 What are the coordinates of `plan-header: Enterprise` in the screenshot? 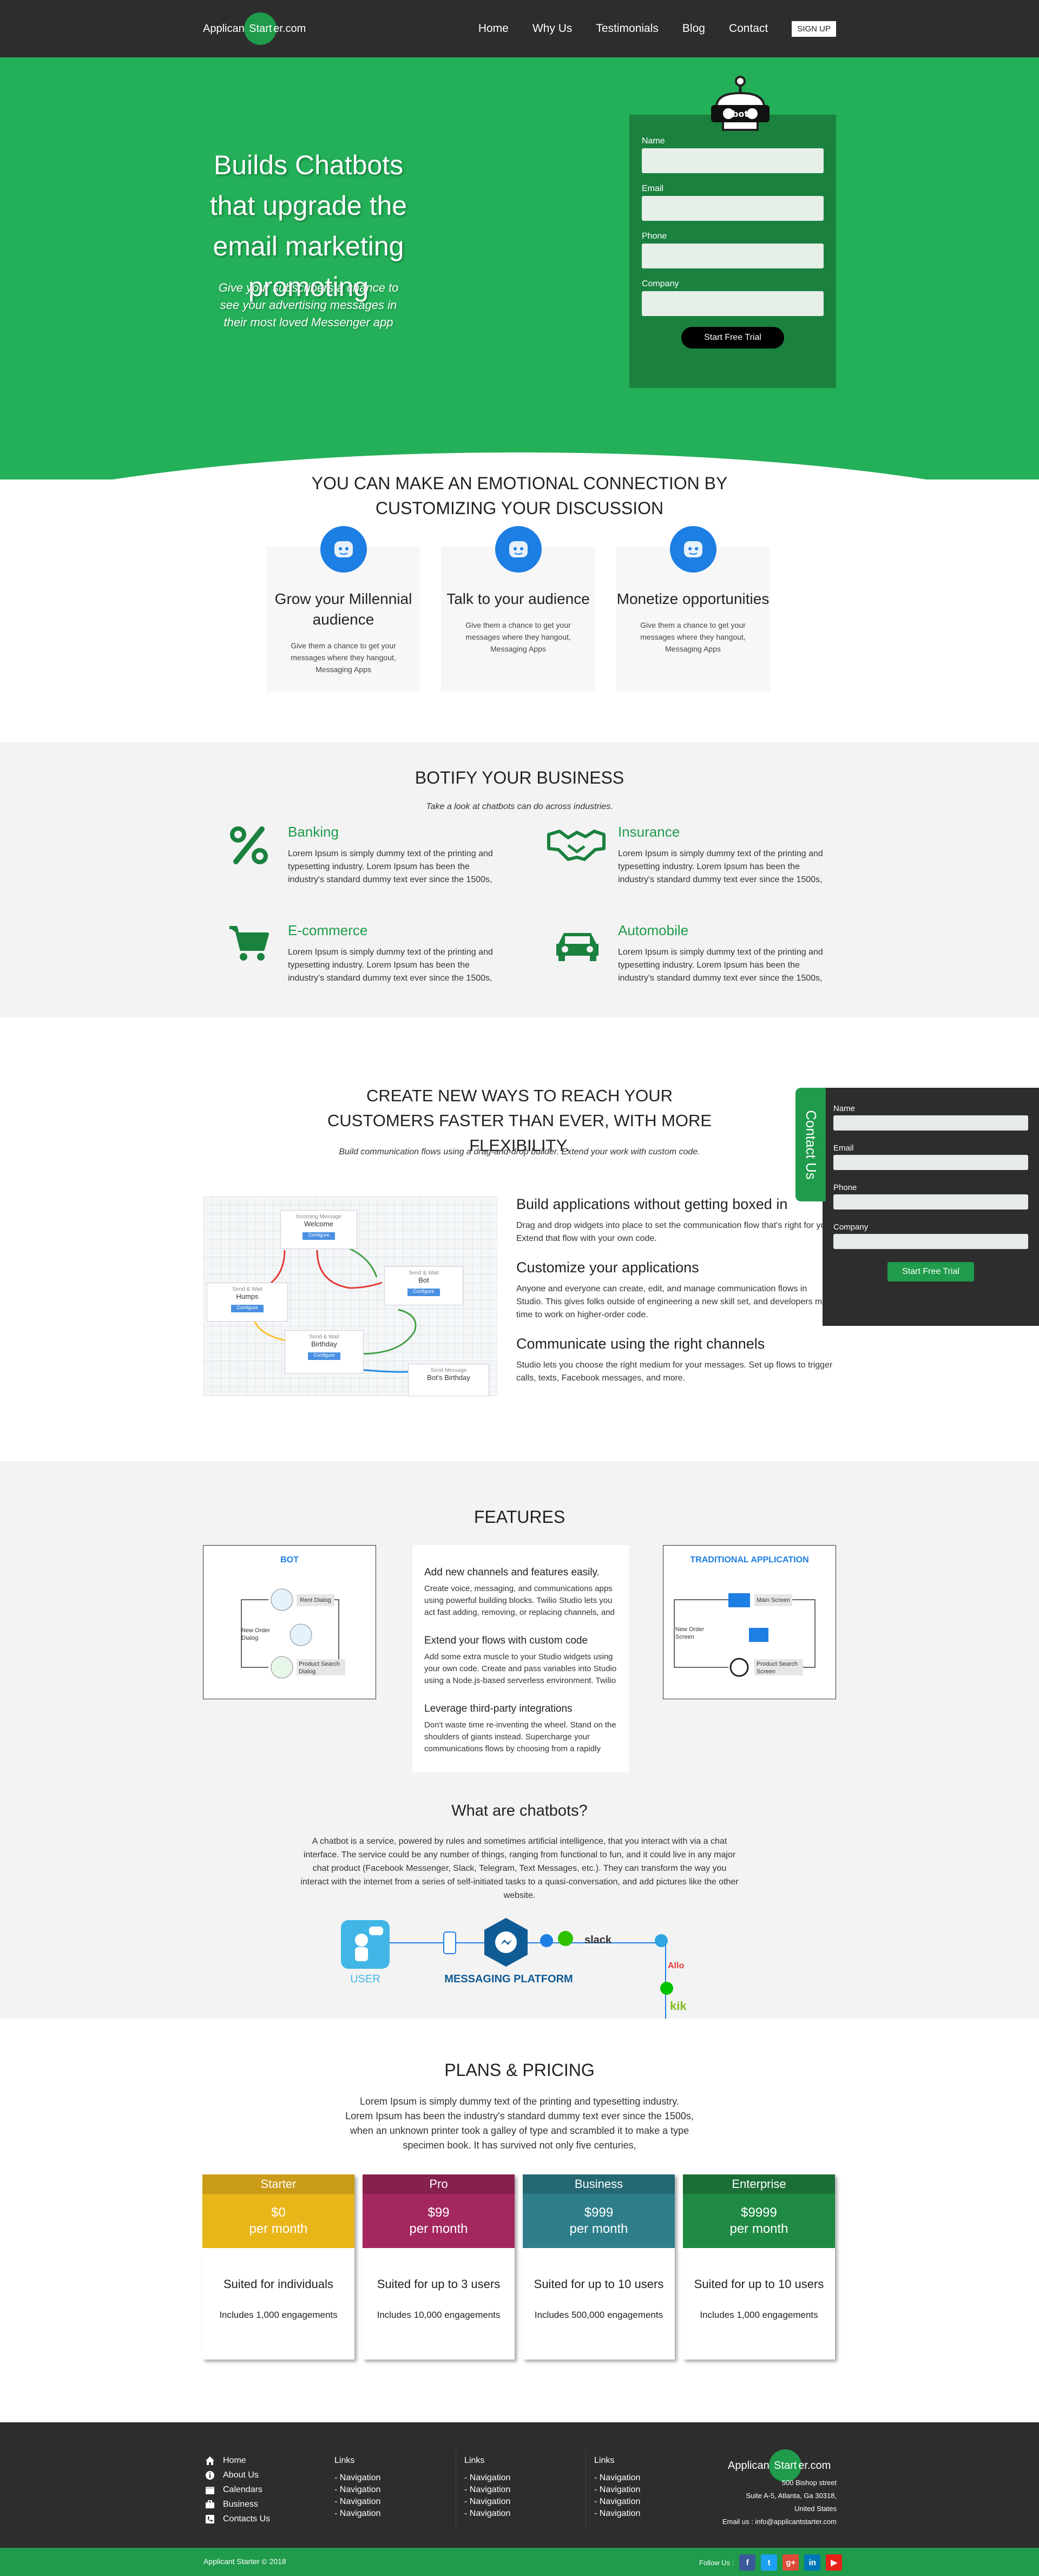 It's located at (759, 2184).